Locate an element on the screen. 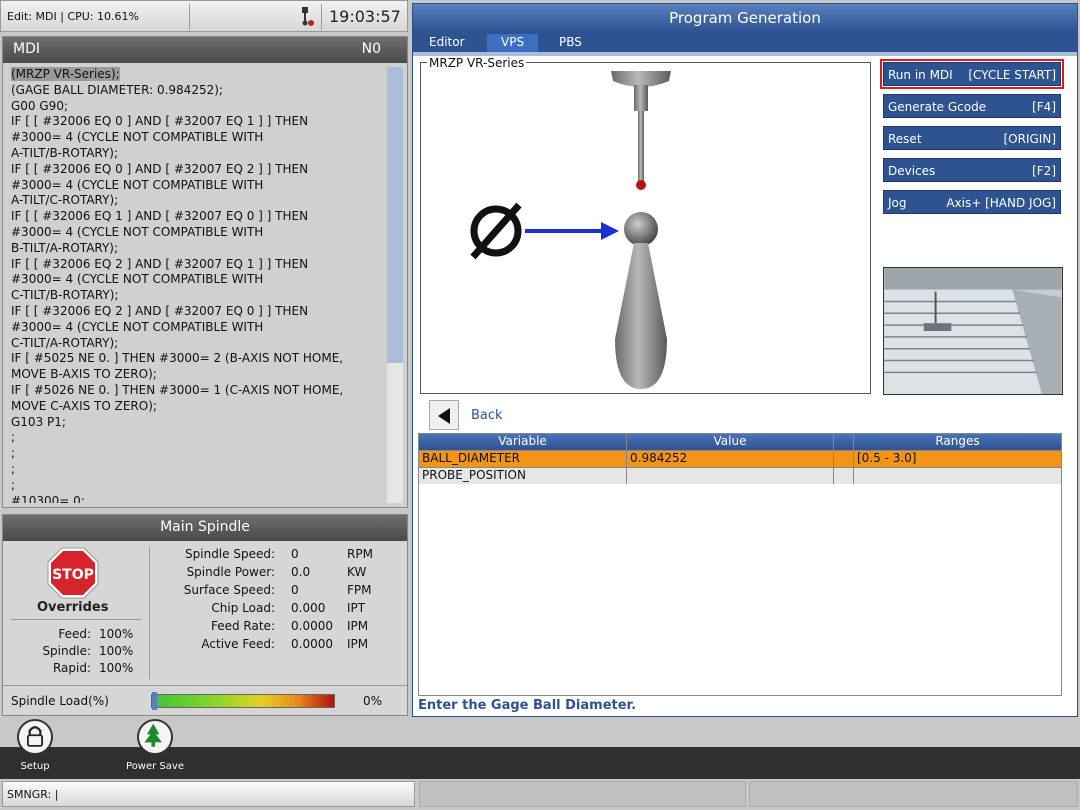 The image size is (1080, 810). spindle-title: Main Spindle is located at coordinates (205, 528).